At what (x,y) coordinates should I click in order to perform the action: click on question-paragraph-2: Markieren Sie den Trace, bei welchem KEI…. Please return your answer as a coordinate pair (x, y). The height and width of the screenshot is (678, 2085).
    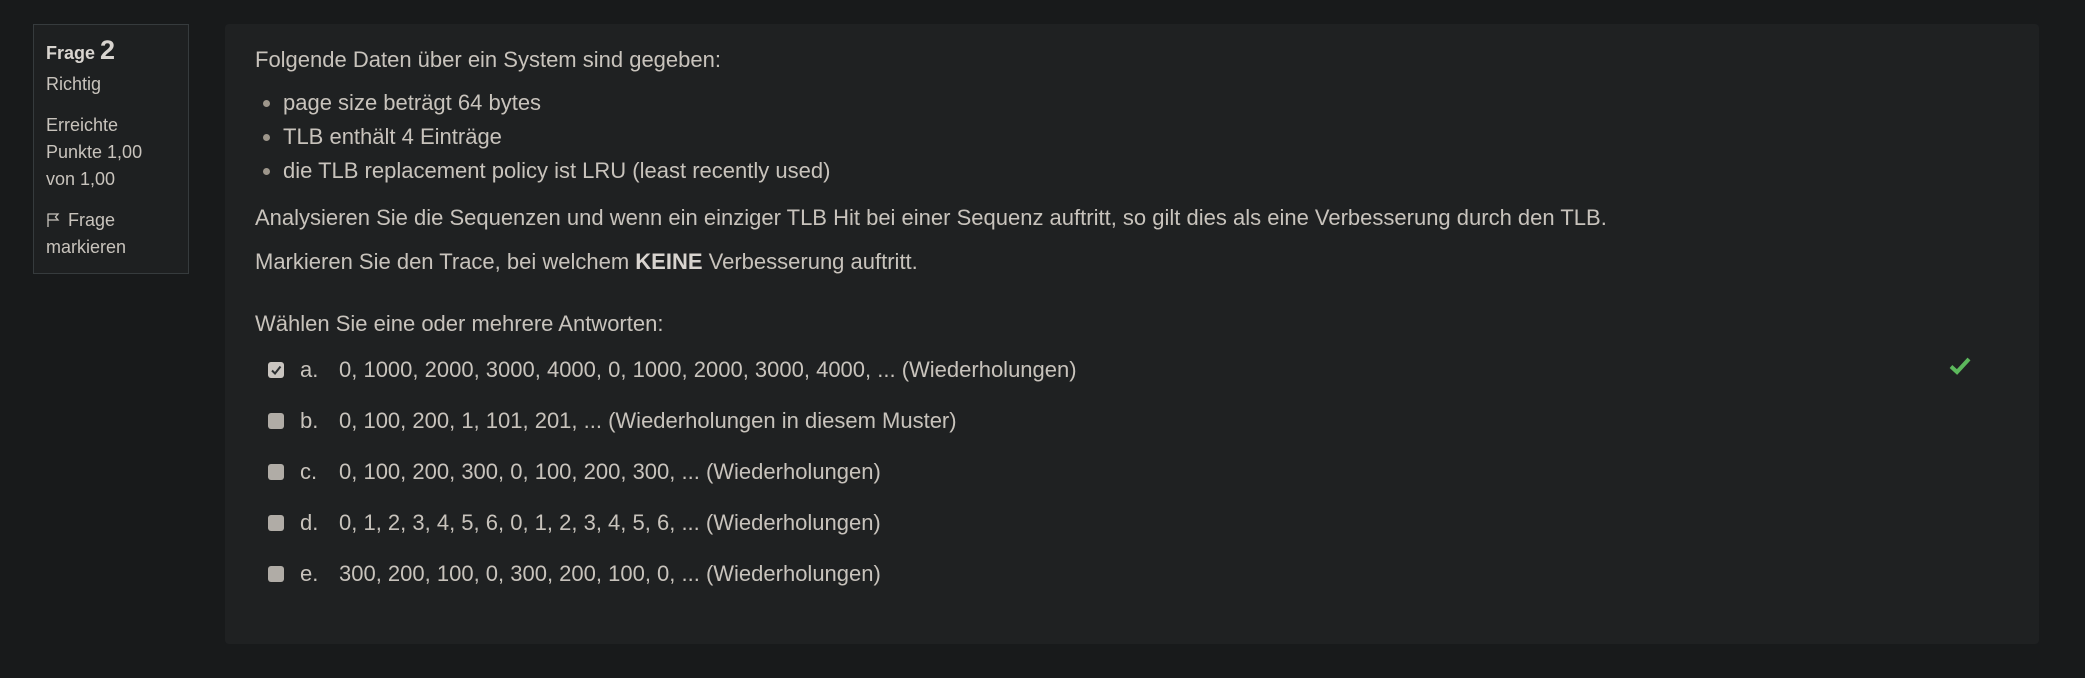
    Looking at the image, I should click on (1132, 262).